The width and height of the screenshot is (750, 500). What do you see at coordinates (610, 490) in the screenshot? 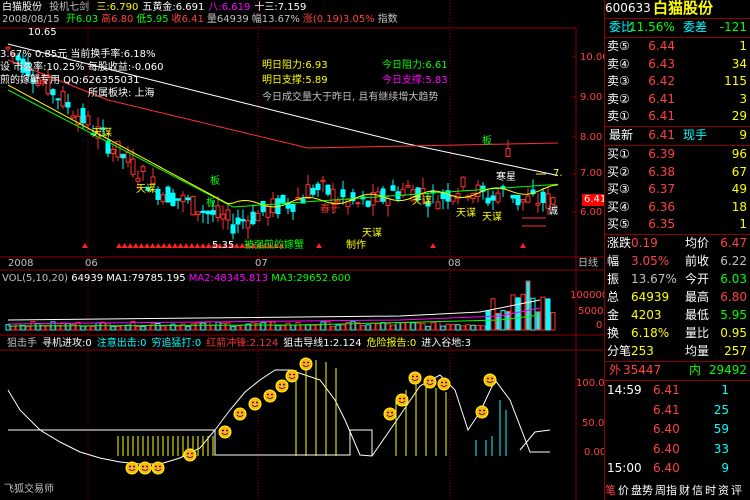
I see `footer-tab: 笔` at bounding box center [610, 490].